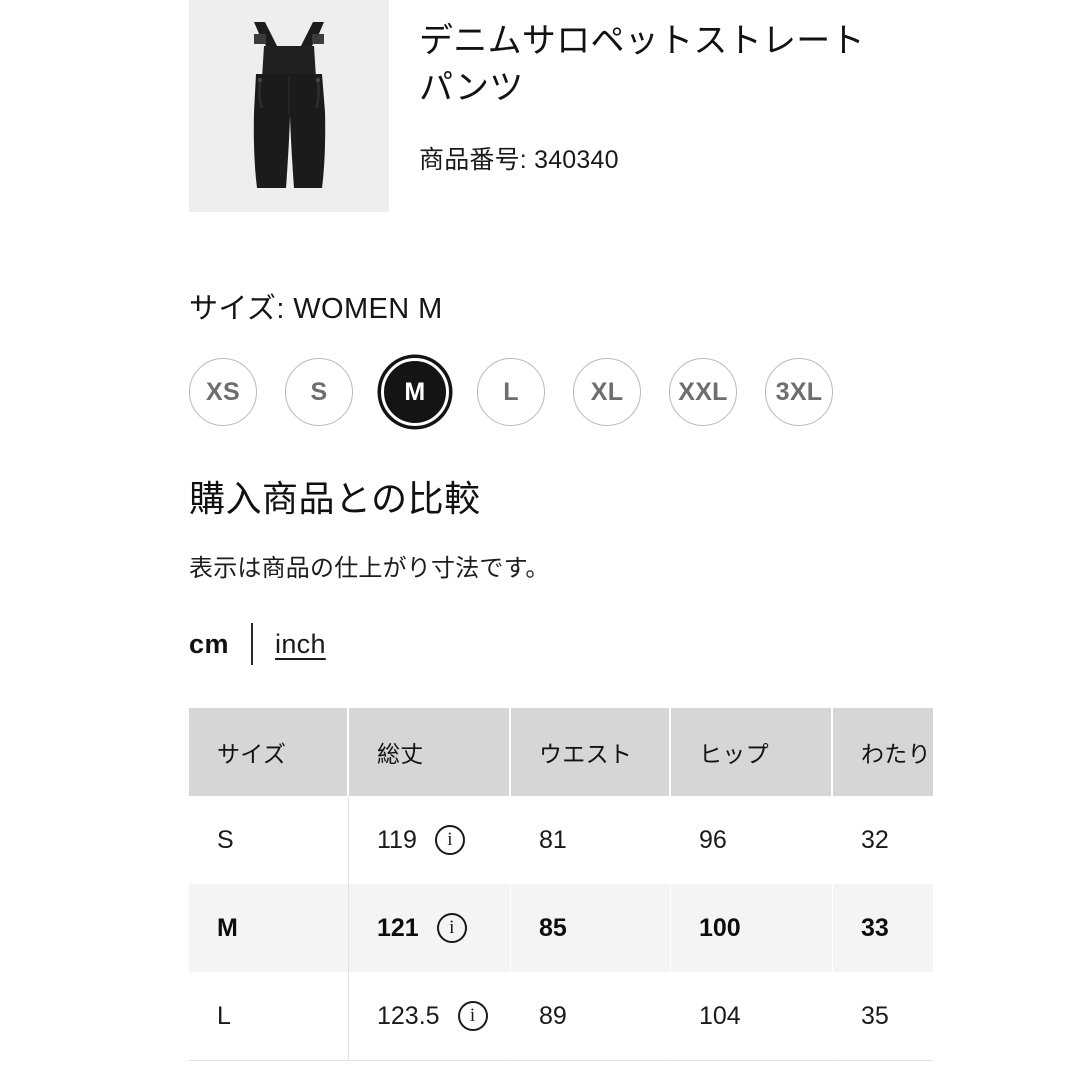 The image size is (1080, 1080). Describe the element at coordinates (300, 644) in the screenshot. I see `unit-option-inch: inch` at that location.